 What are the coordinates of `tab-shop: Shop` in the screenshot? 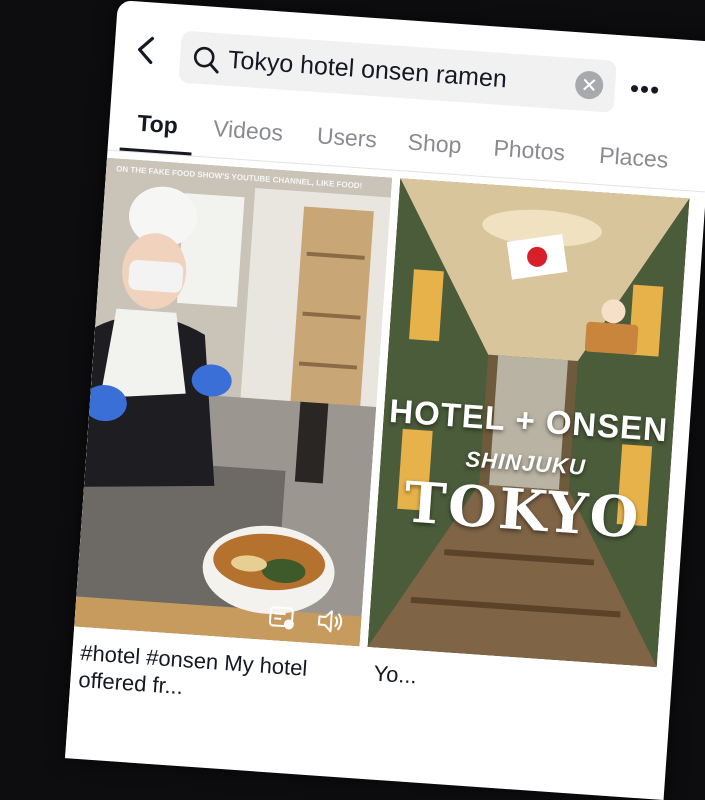 It's located at (434, 144).